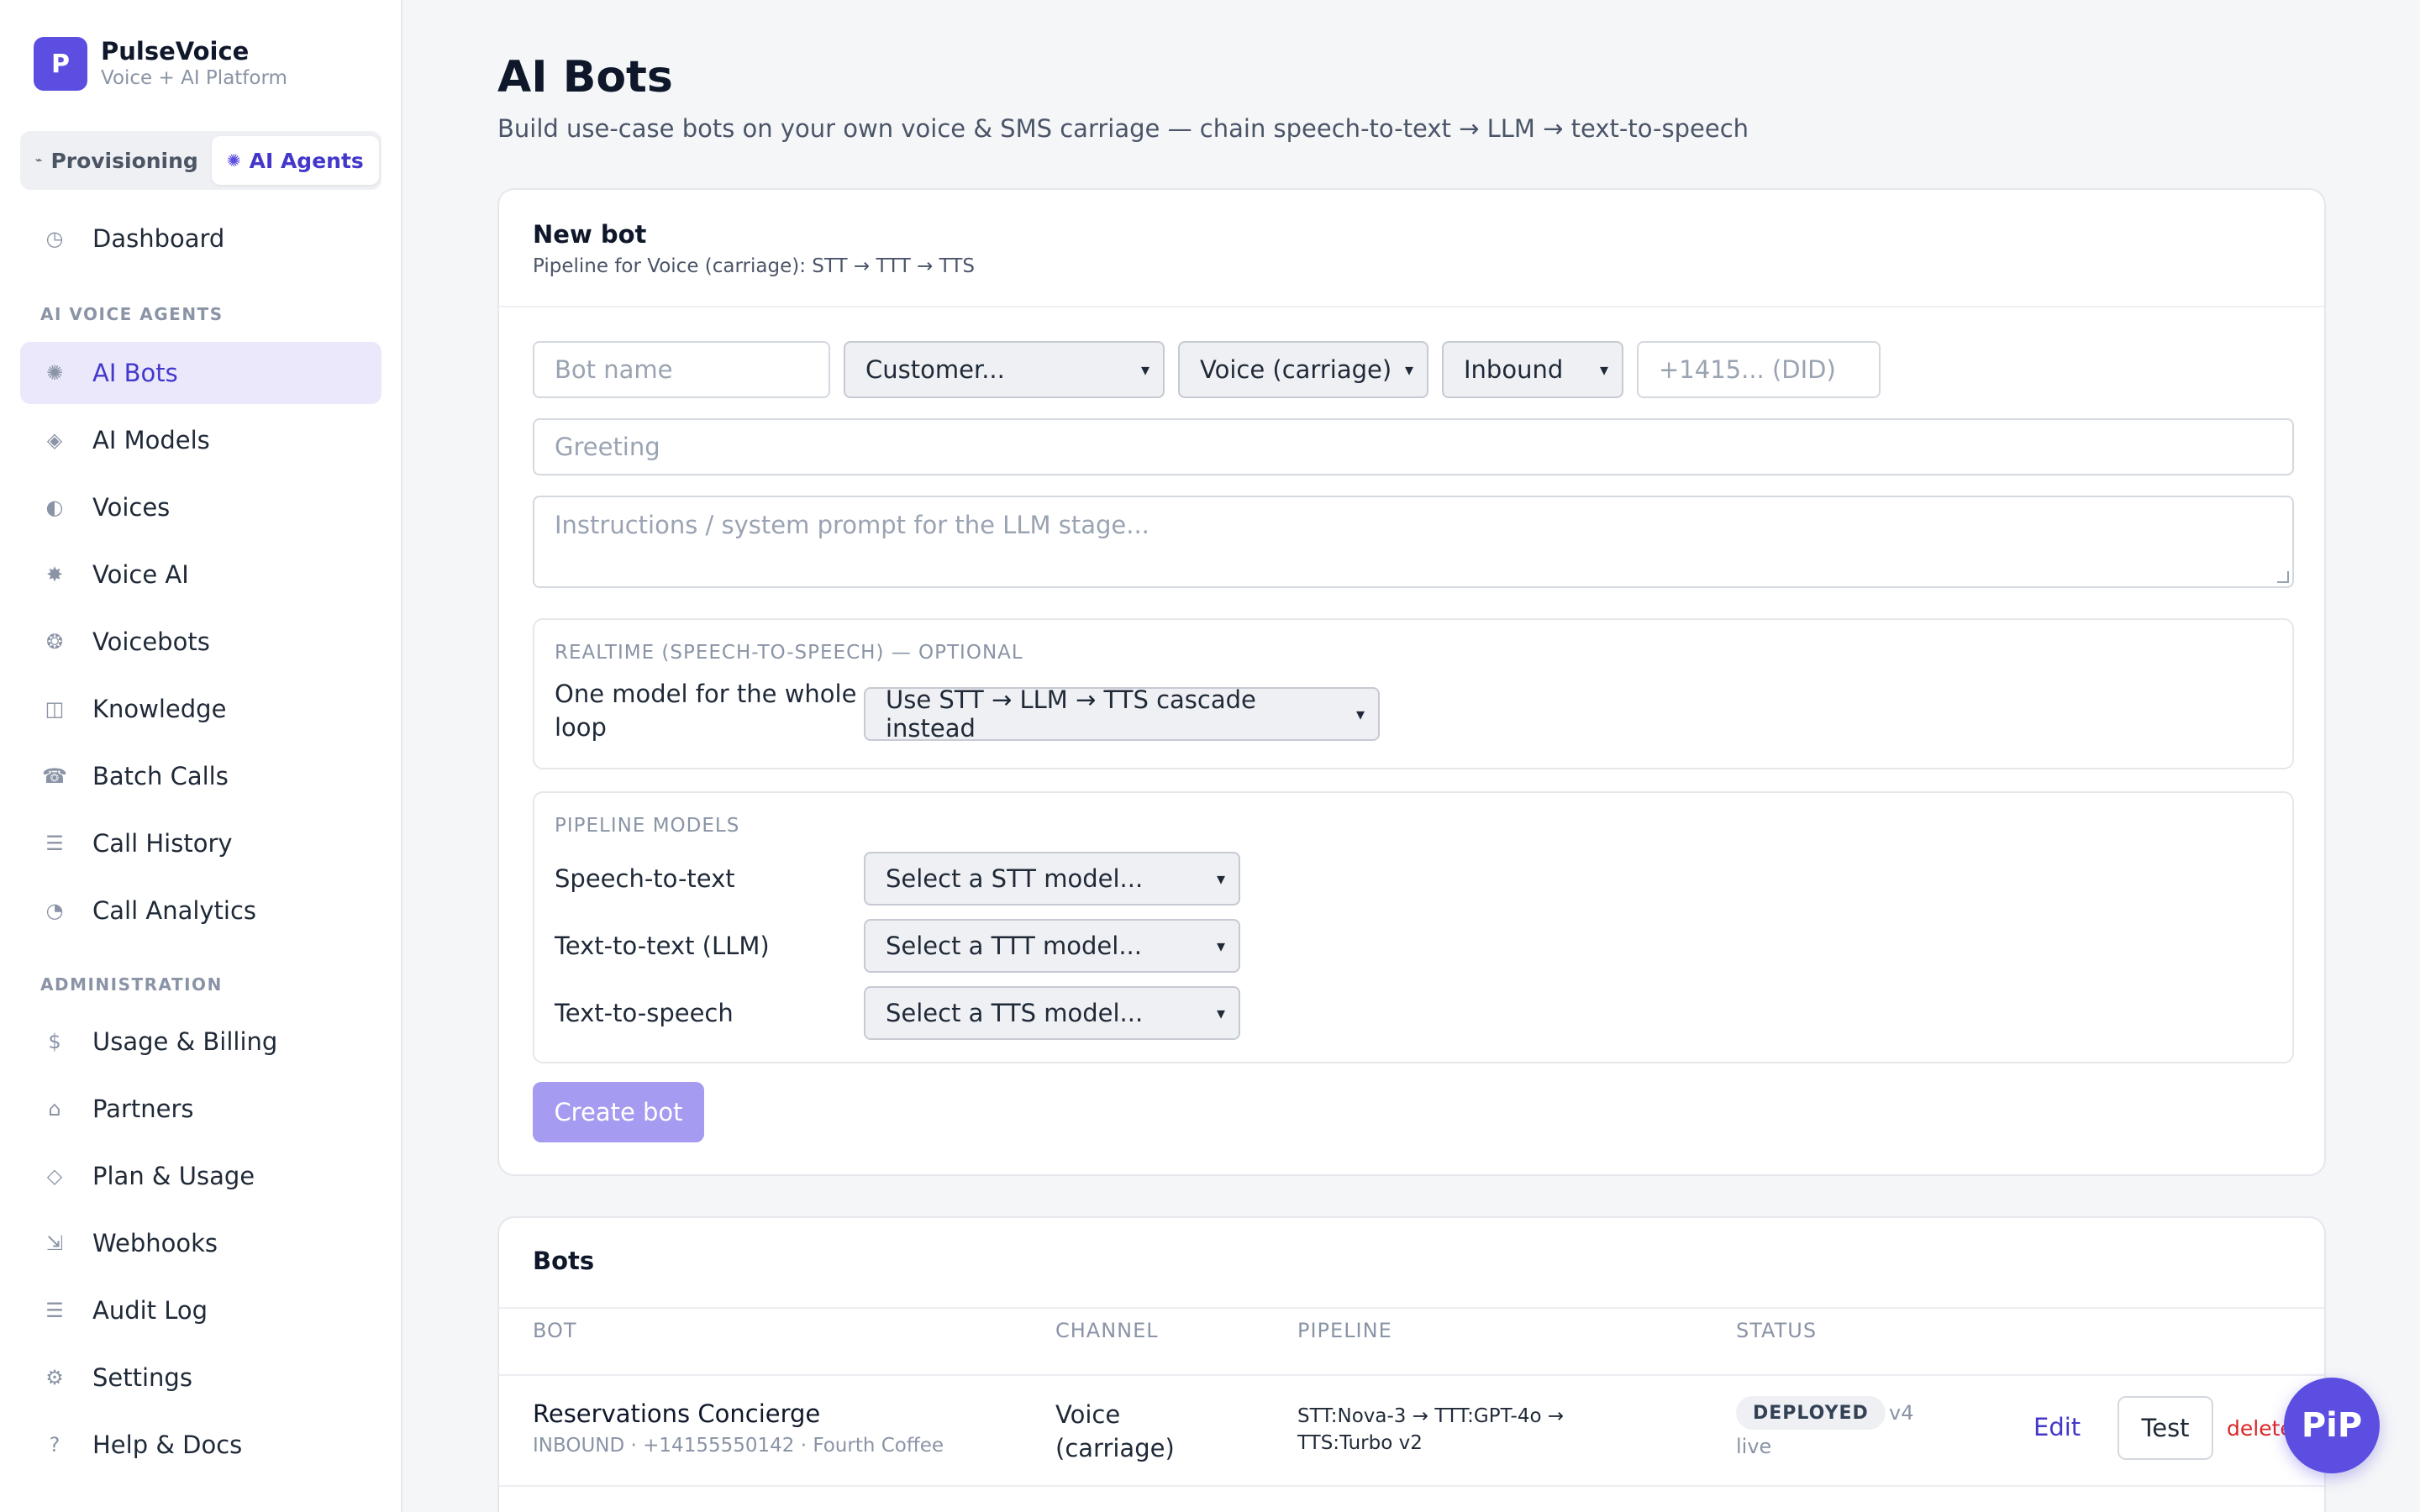  I want to click on realtime-label: One model for the whole loop, so click(706, 711).